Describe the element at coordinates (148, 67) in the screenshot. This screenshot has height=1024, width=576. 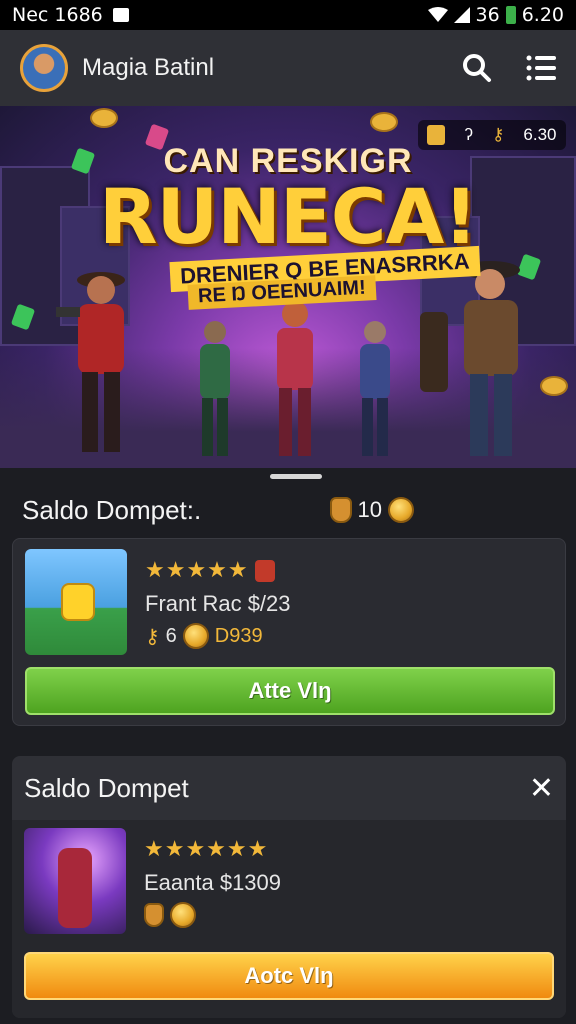
I see `app-title: Magia Batinl` at that location.